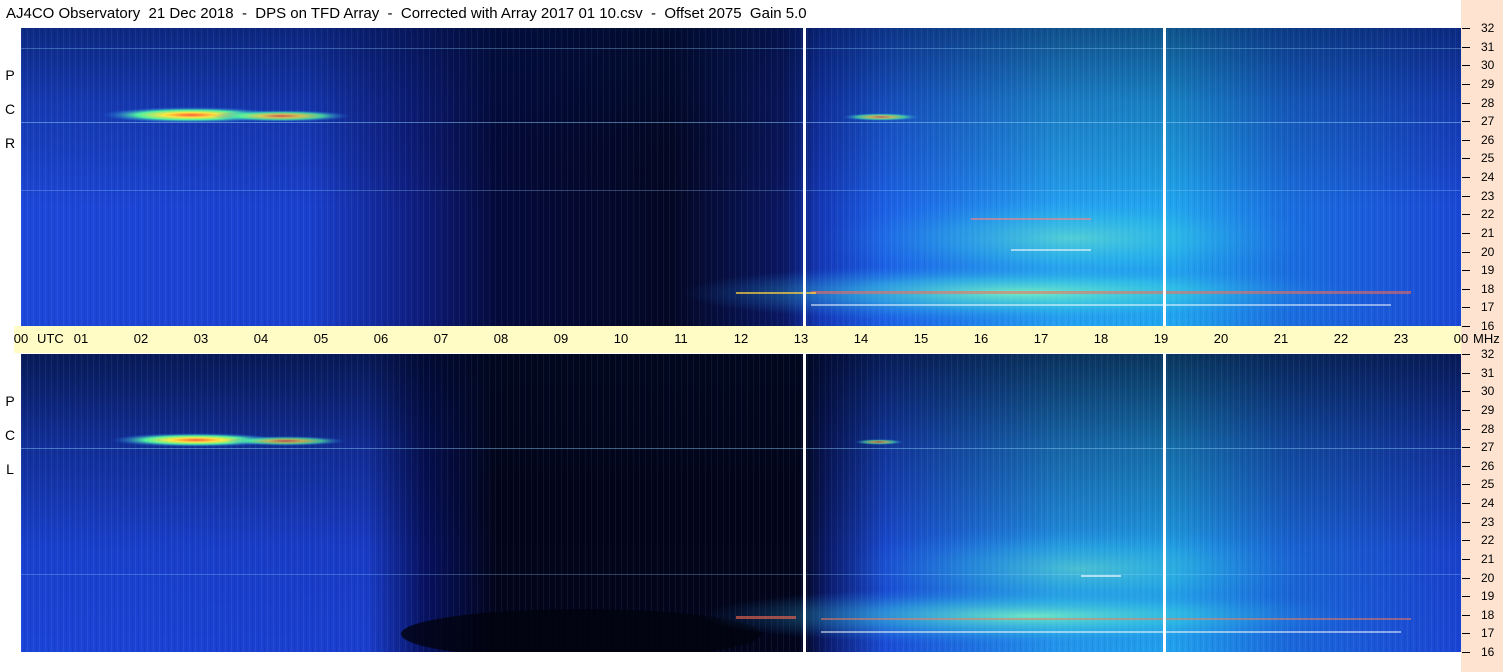 This screenshot has width=1503, height=672. Describe the element at coordinates (1488, 521) in the screenshot. I see `lcp-freq-label: 23` at that location.